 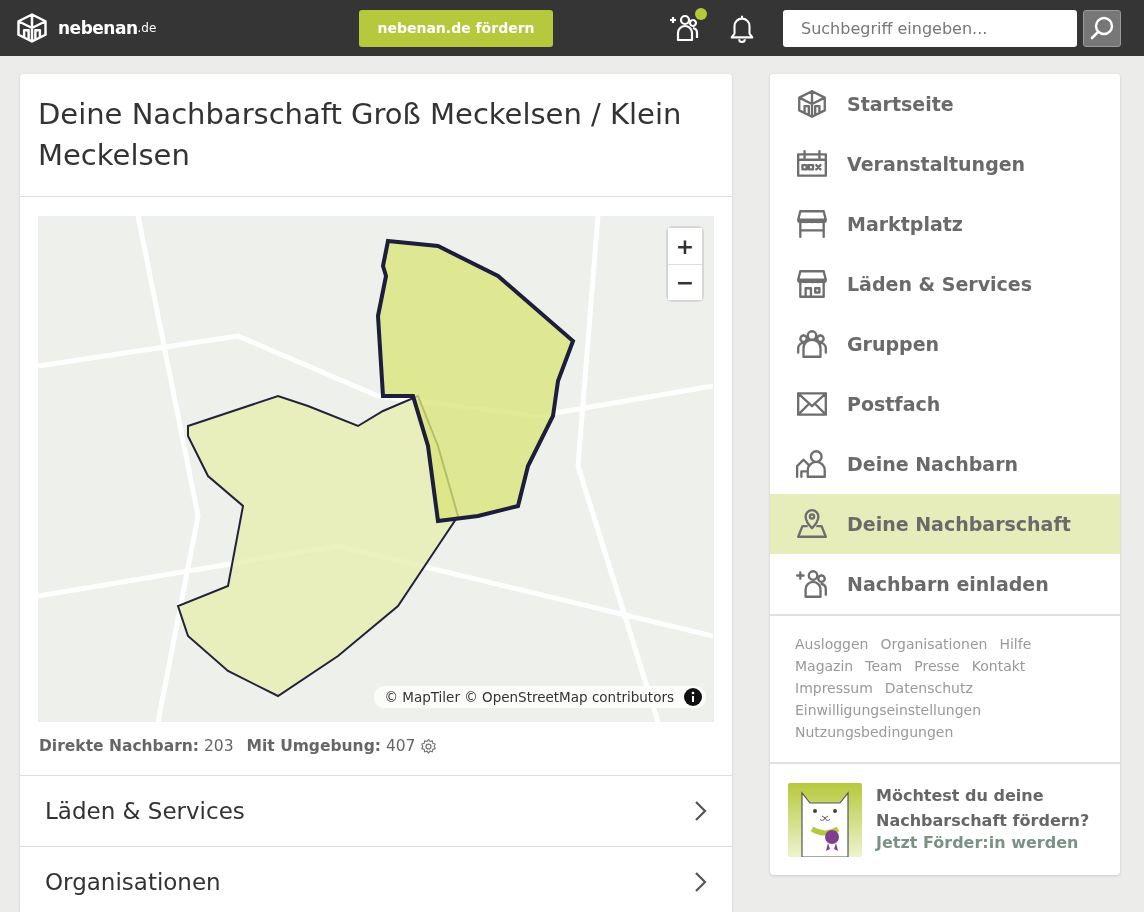 What do you see at coordinates (945, 464) in the screenshot?
I see `nav-item: Deine Nachbarn` at bounding box center [945, 464].